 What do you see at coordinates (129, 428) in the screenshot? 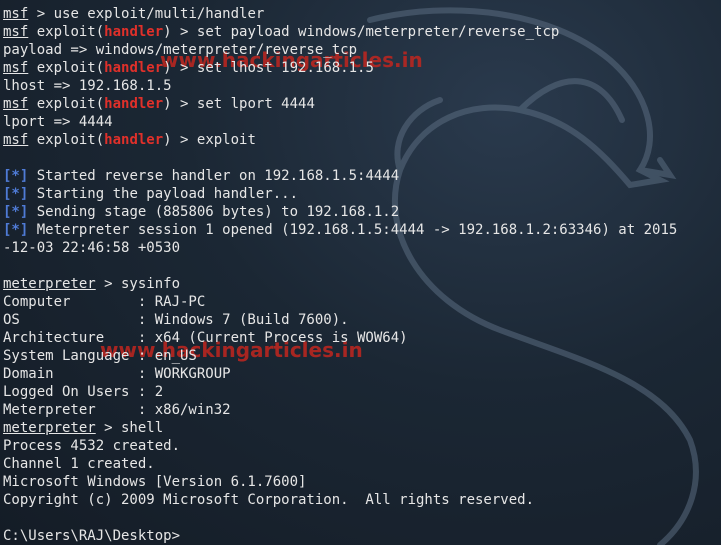
I see `terminal-text: > shell` at bounding box center [129, 428].